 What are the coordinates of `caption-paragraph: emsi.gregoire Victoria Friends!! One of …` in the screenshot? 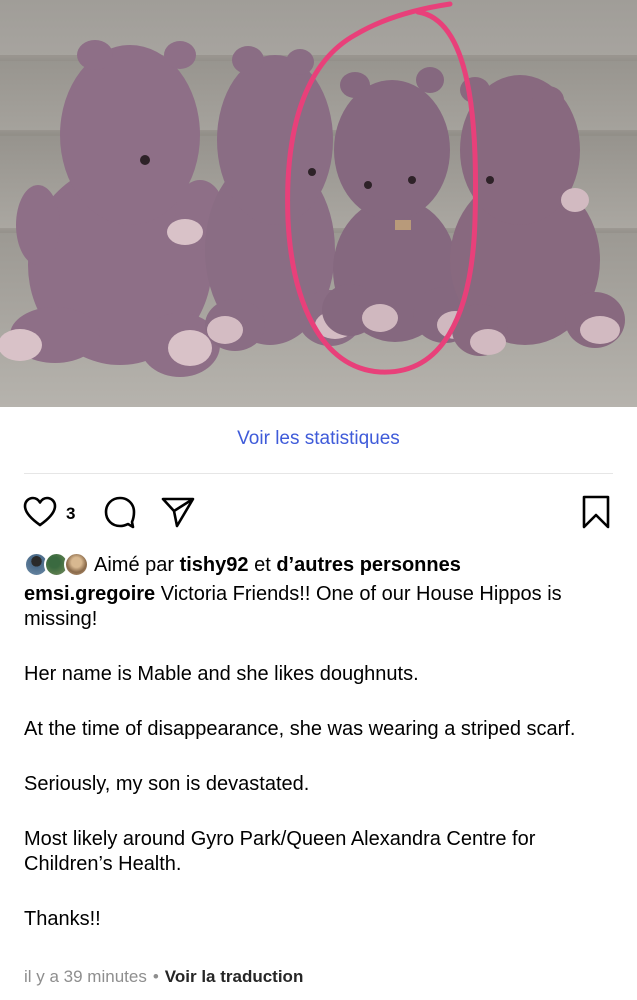 It's located at (321, 607).